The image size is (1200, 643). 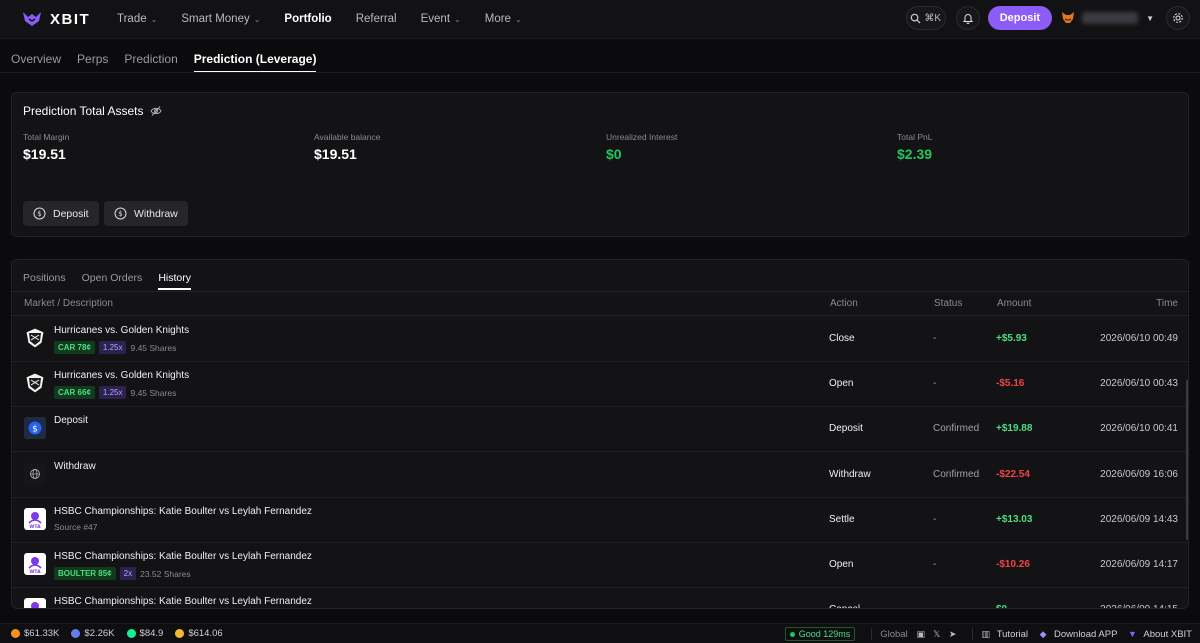 What do you see at coordinates (132, 19) in the screenshot?
I see `nav-item-label: Trade` at bounding box center [132, 19].